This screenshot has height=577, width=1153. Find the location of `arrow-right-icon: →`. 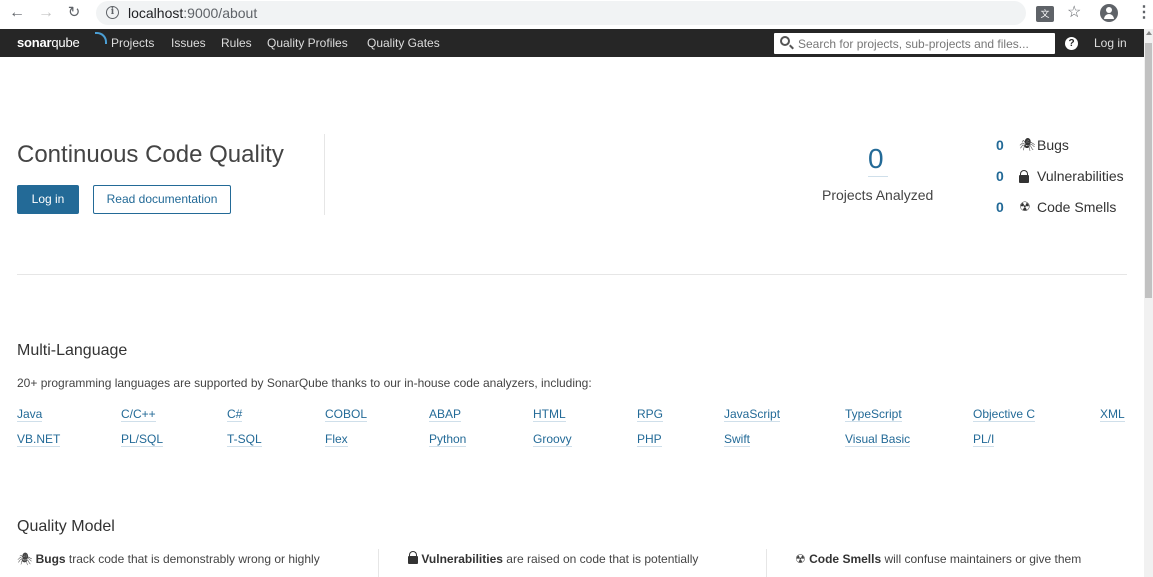

arrow-right-icon: → is located at coordinates (46, 13).